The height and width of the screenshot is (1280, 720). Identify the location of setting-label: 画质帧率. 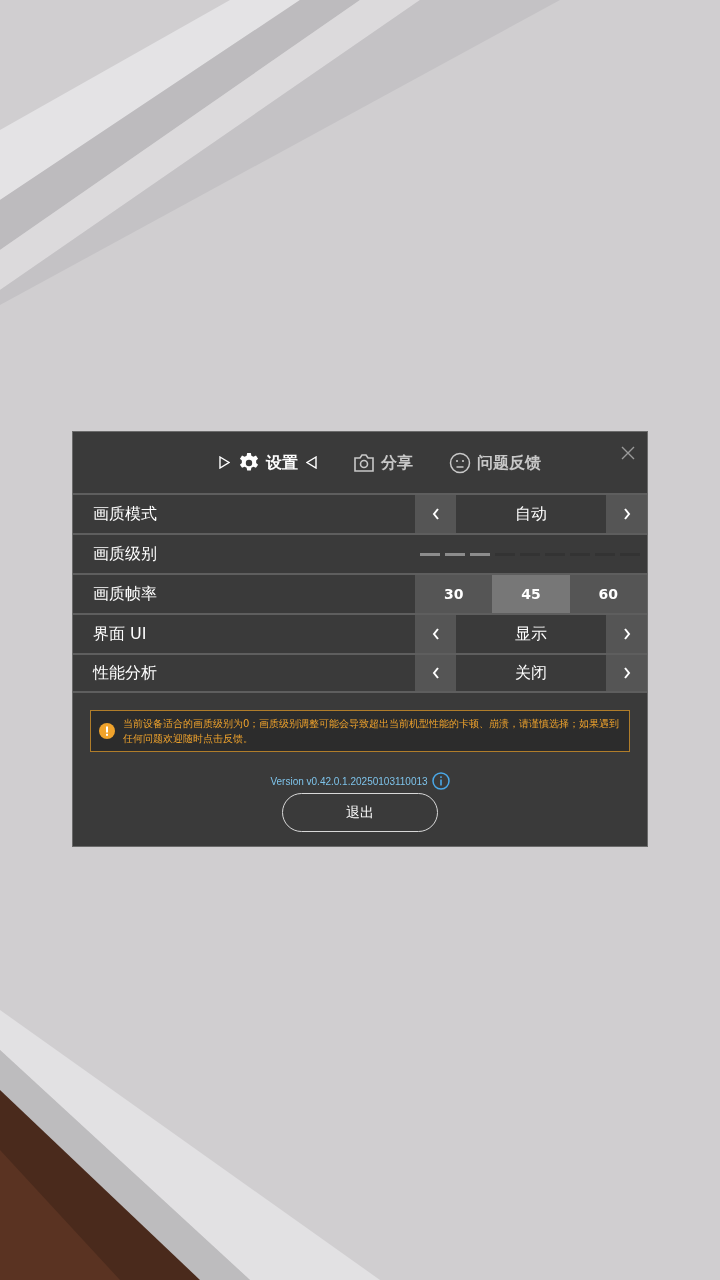
(125, 594).